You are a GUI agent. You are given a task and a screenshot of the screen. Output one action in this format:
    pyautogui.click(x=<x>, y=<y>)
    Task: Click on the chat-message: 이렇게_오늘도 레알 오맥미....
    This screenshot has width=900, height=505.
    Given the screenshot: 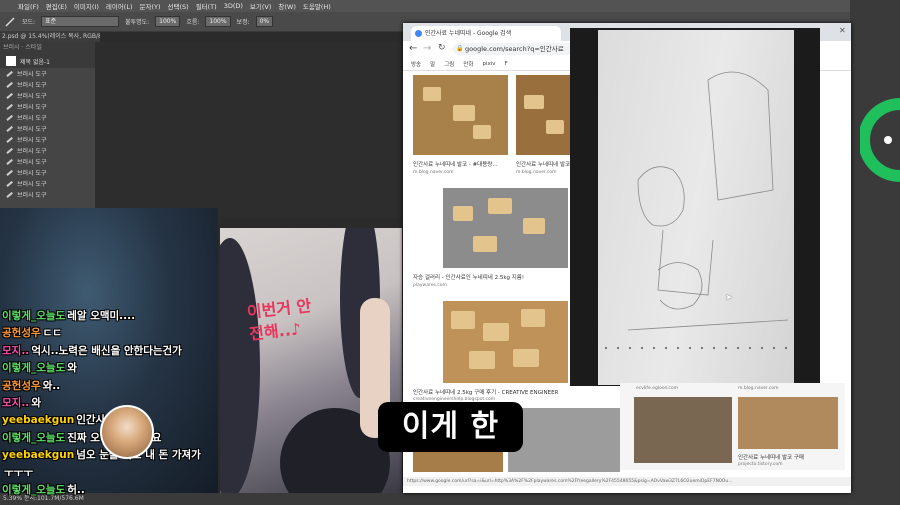 What is the action you would take?
    pyautogui.click(x=109, y=316)
    